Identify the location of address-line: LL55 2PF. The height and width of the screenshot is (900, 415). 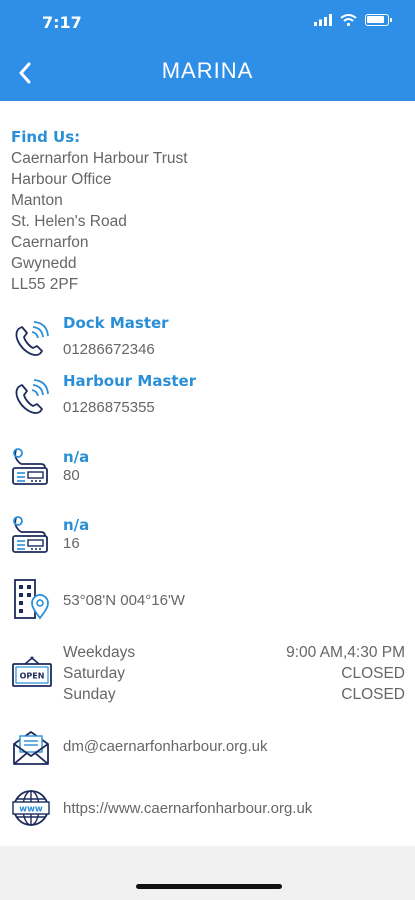
(45, 284).